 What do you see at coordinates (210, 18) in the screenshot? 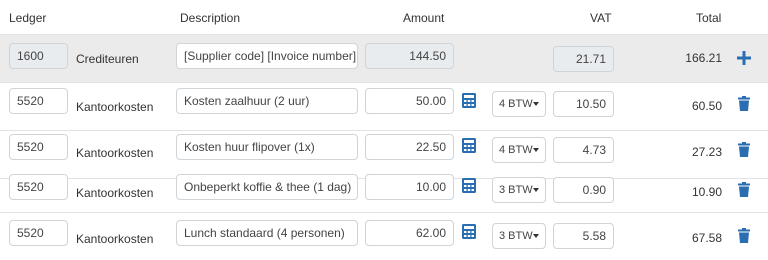
I see `header-description: Description` at bounding box center [210, 18].